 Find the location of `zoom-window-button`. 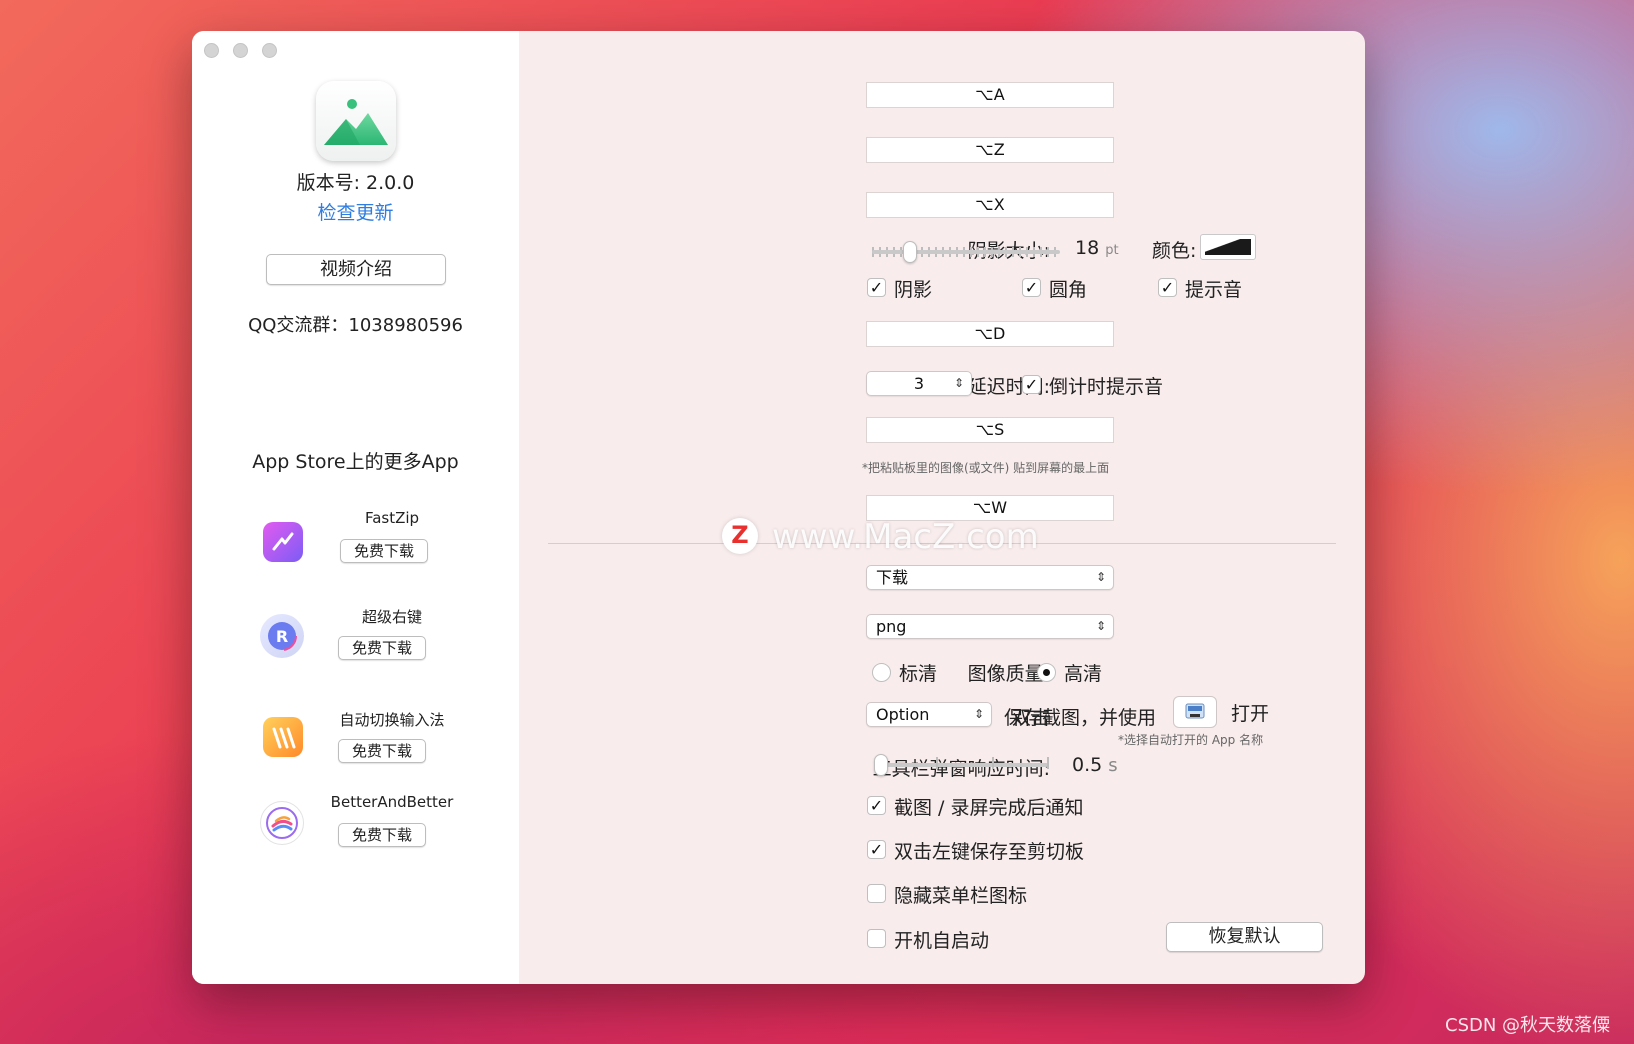

zoom-window-button is located at coordinates (269, 50).